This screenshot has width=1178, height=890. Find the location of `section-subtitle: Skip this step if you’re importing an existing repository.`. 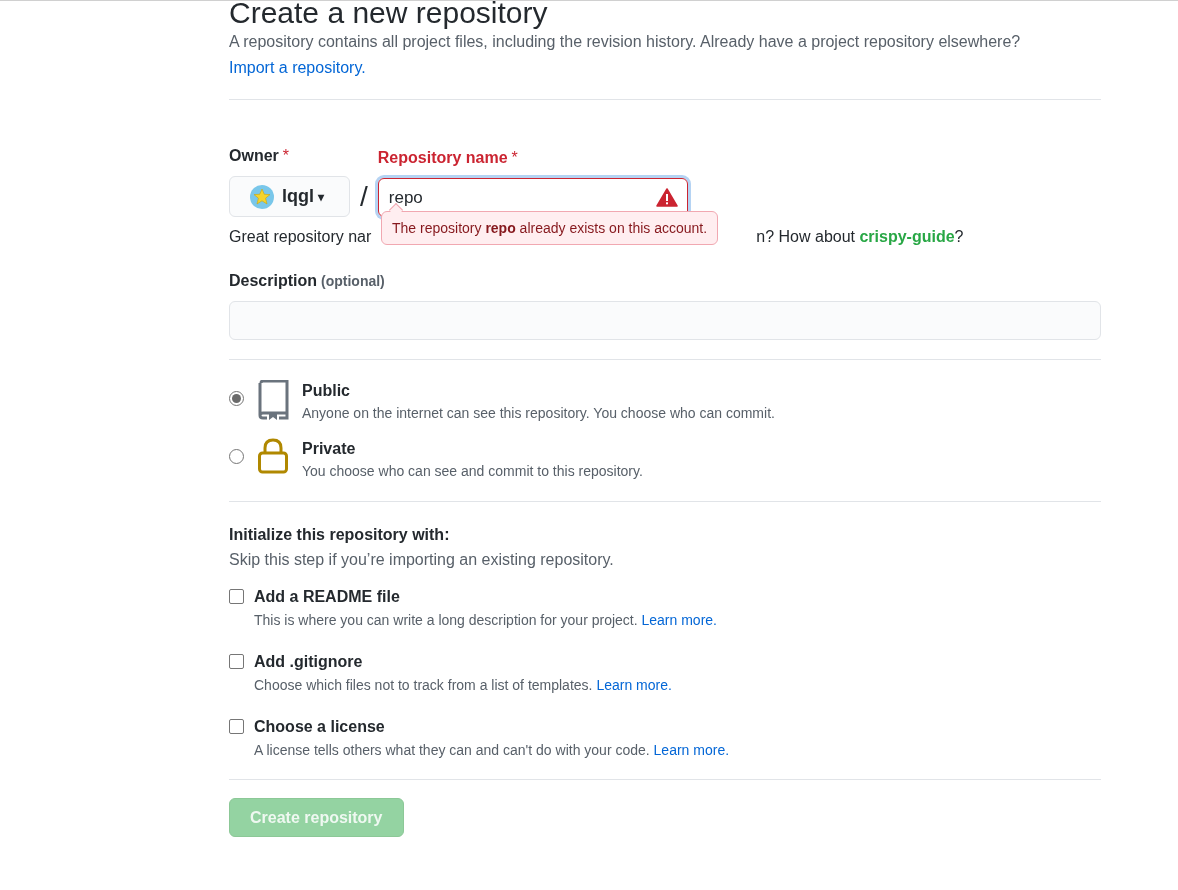

section-subtitle: Skip this step if you’re importing an existing repository. is located at coordinates (422, 560).